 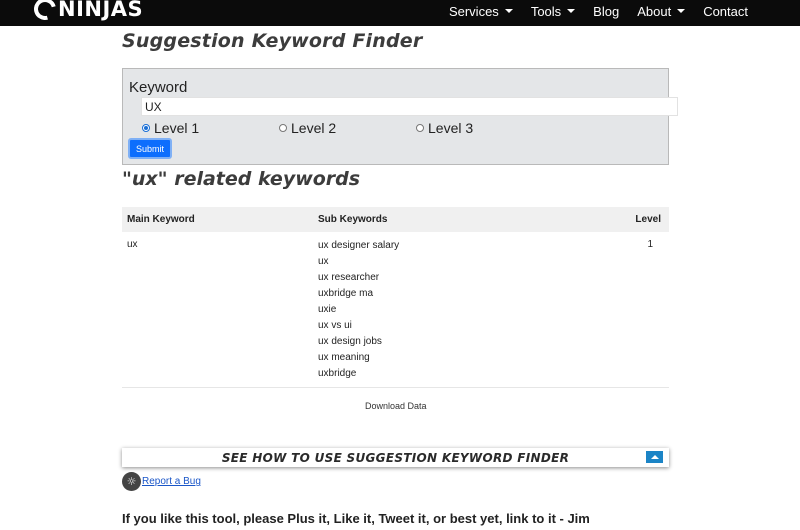 I want to click on level-cell: 1, so click(x=641, y=310).